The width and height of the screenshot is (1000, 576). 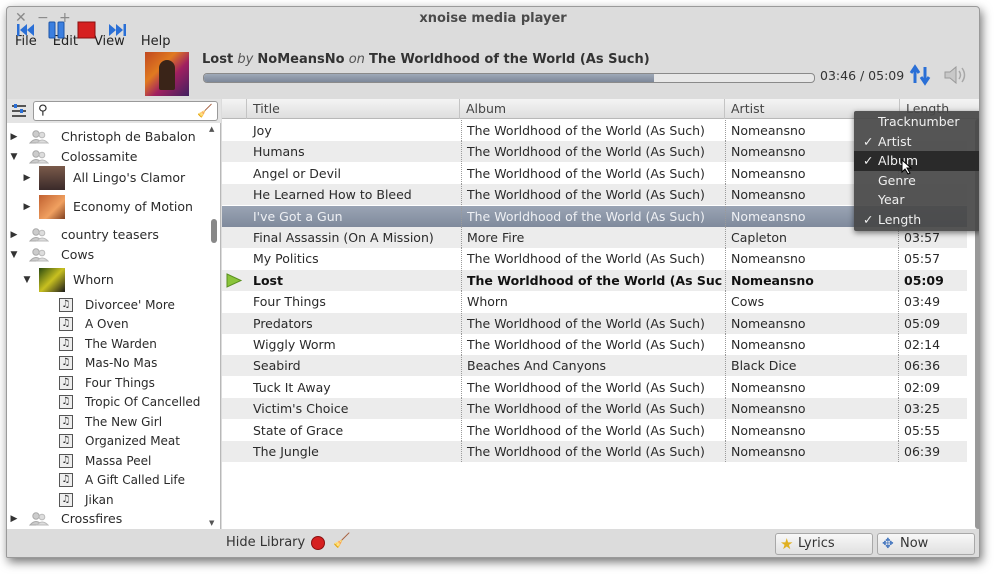 I want to click on cell-title: Humans, so click(x=279, y=152).